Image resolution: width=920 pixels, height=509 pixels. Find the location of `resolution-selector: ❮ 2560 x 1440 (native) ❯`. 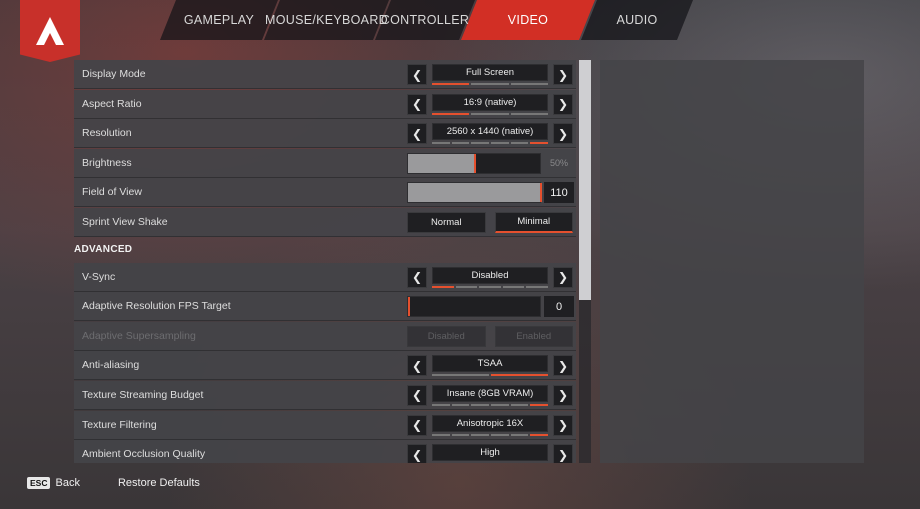

resolution-selector: ❮ 2560 x 1440 (native) ❯ is located at coordinates (490, 134).